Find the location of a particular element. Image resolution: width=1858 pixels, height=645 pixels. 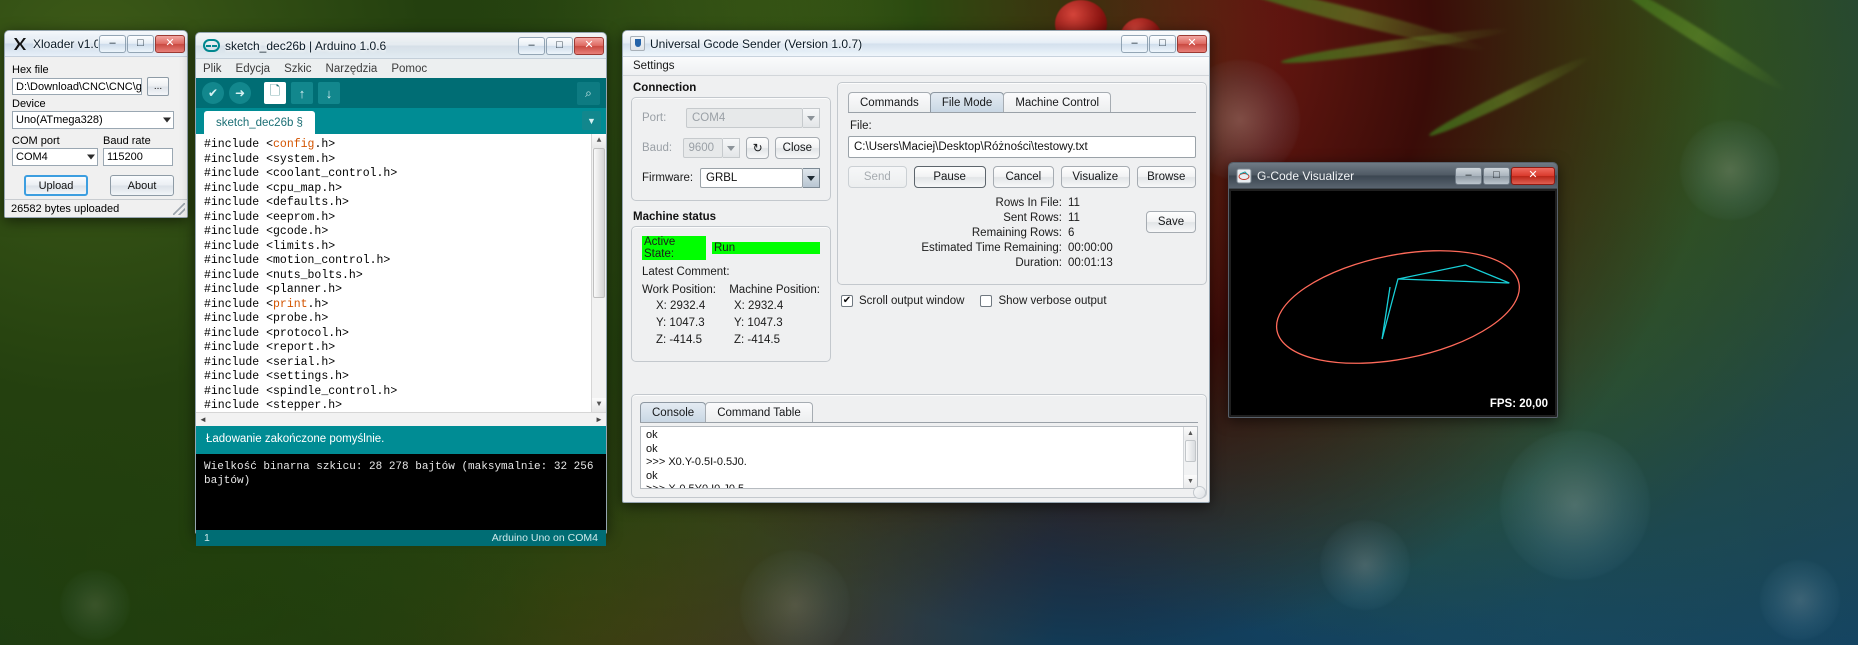

code-line: #include <motion_control.h> is located at coordinates (297, 260).